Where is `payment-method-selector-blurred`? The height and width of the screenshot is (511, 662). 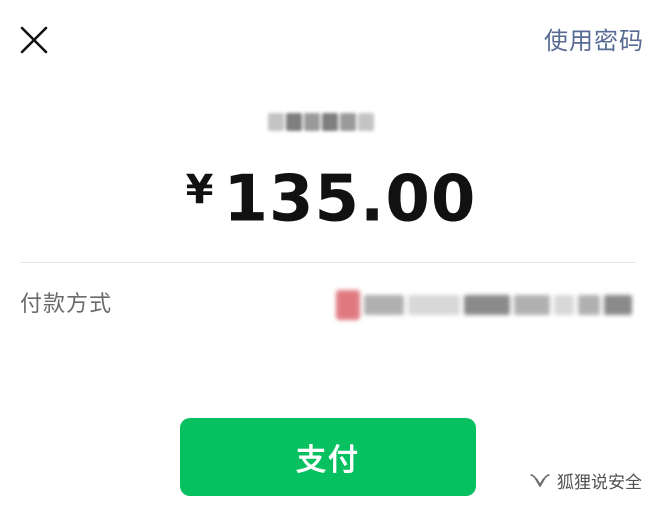
payment-method-selector-blurred is located at coordinates (486, 305).